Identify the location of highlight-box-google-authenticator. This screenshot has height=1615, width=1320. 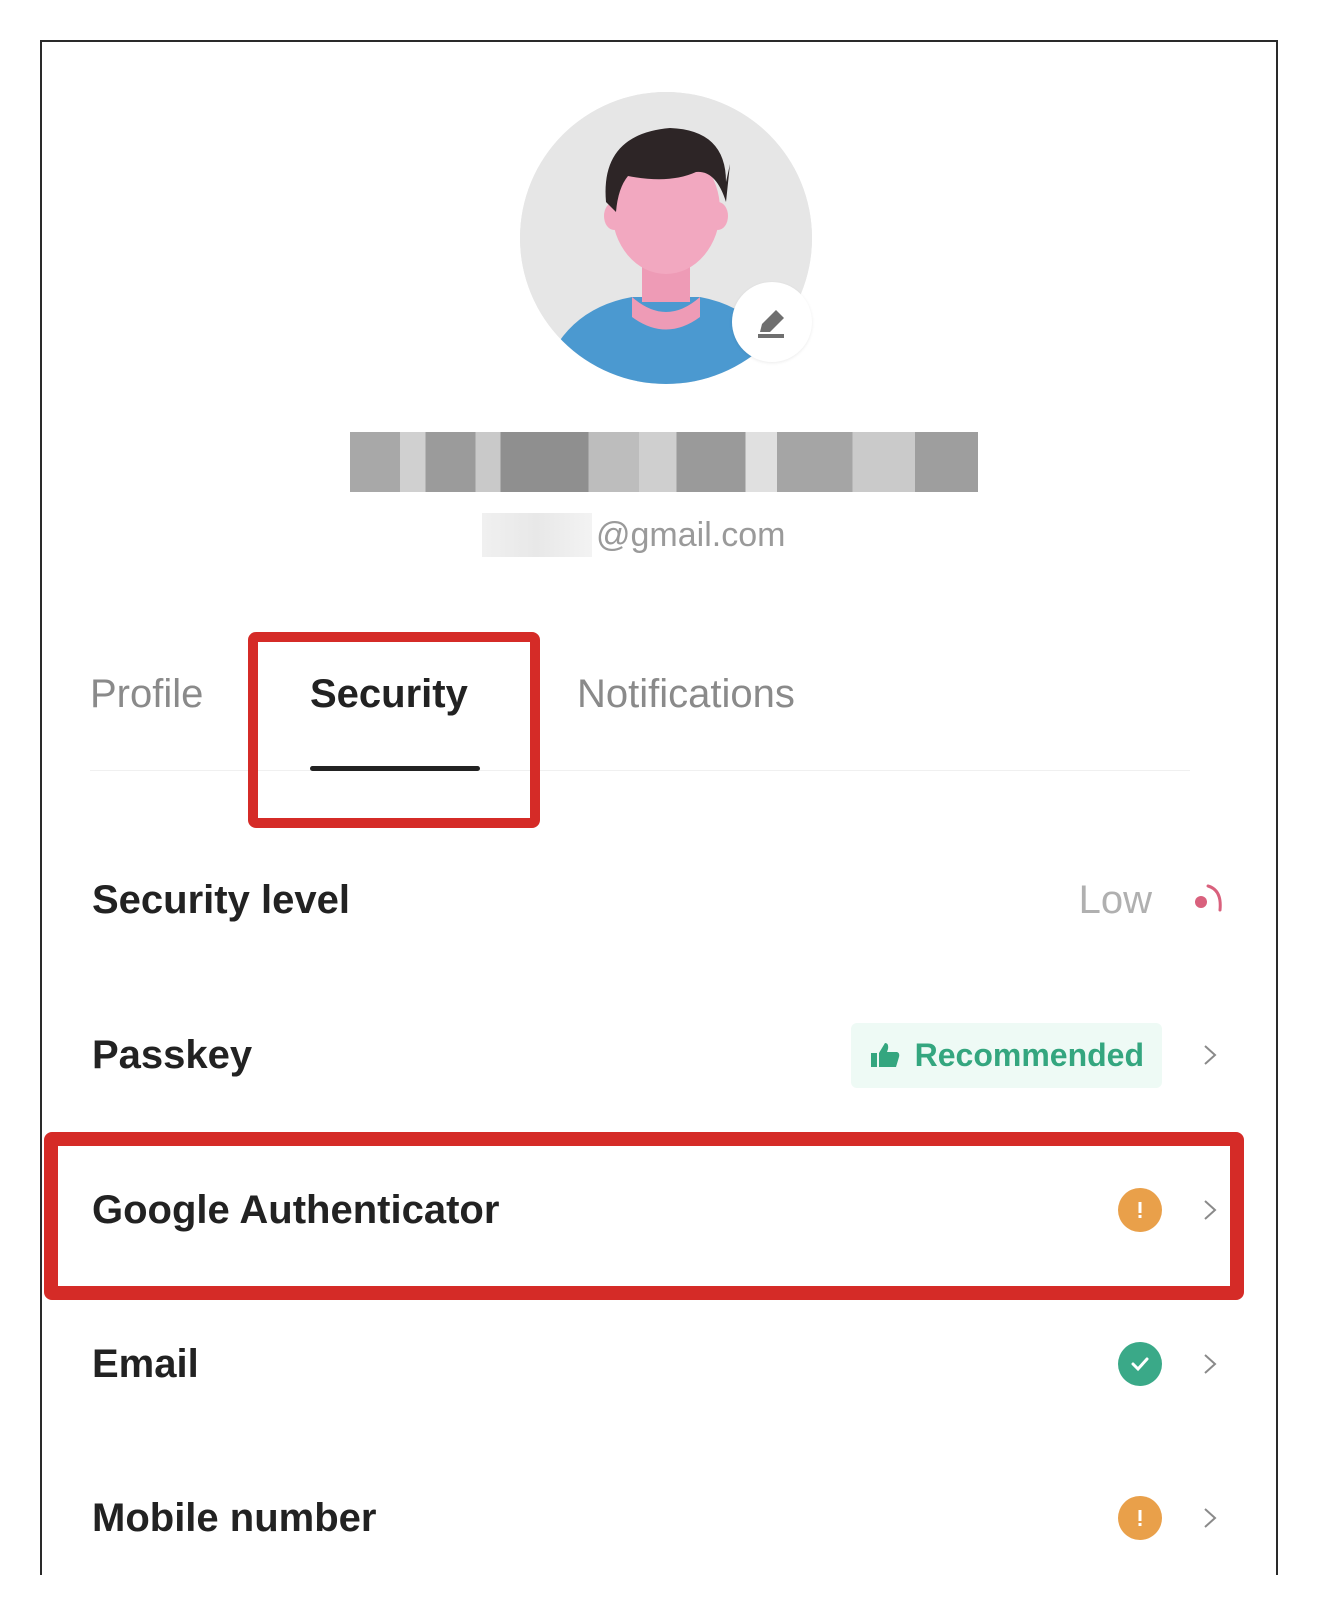
(644, 1216).